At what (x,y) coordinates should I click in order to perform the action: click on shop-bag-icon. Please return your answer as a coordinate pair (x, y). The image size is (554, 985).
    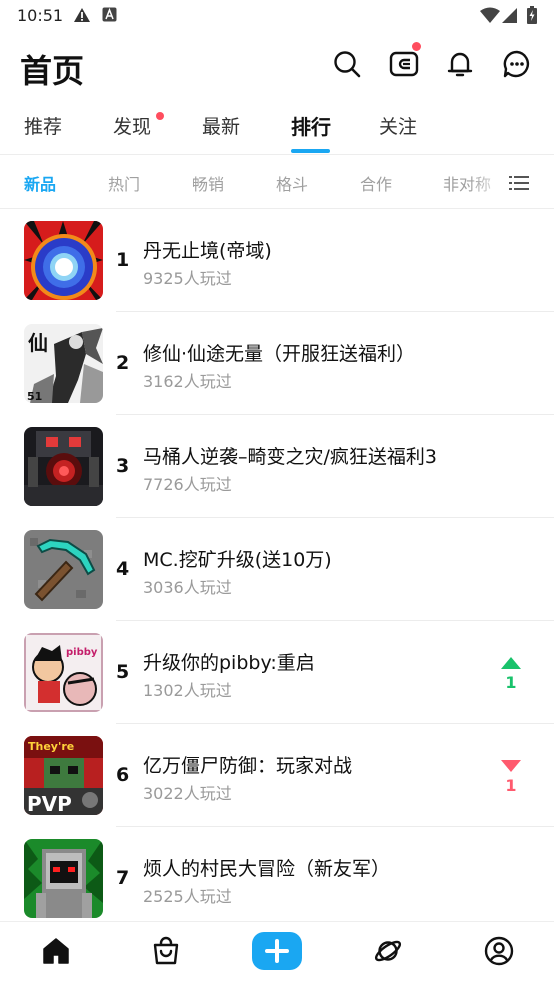
    Looking at the image, I should click on (166, 950).